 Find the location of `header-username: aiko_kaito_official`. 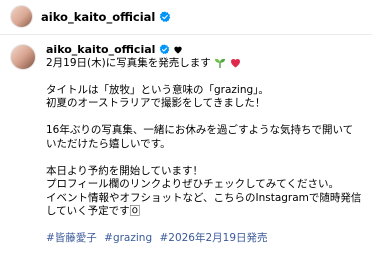

header-username: aiko_kaito_official is located at coordinates (98, 17).